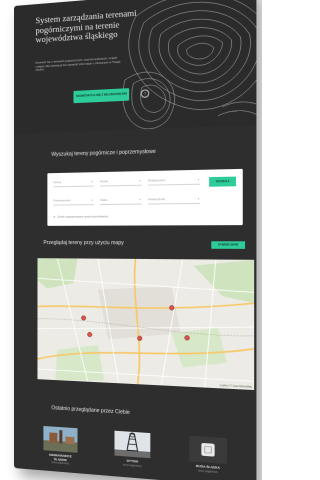 Image resolution: width=320 pixels, height=480 pixels. Describe the element at coordinates (104, 200) in the screenshot. I see `select-status-label: Status` at that location.